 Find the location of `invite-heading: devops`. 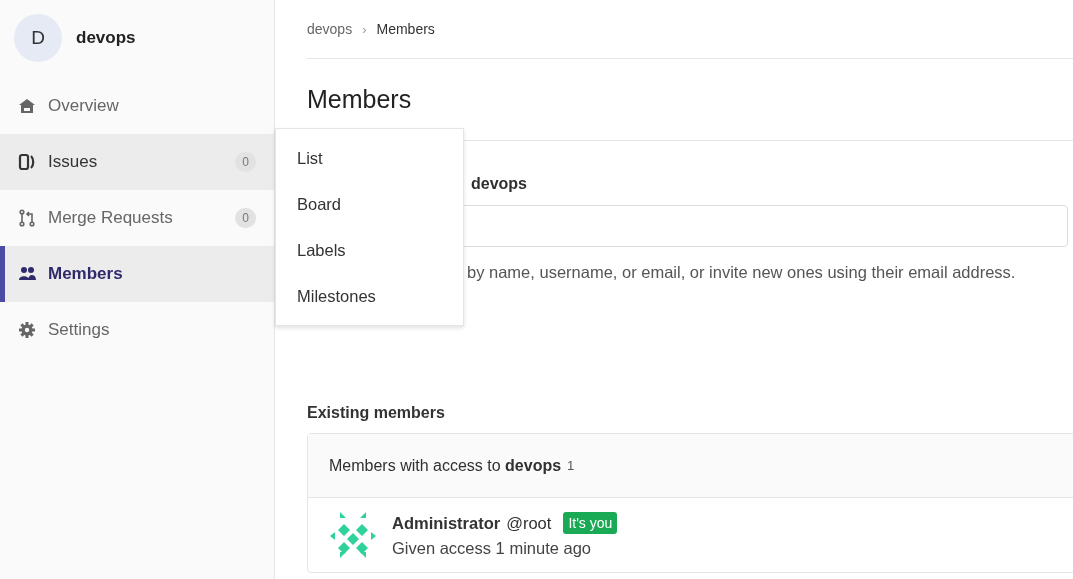

invite-heading: devops is located at coordinates (499, 183).